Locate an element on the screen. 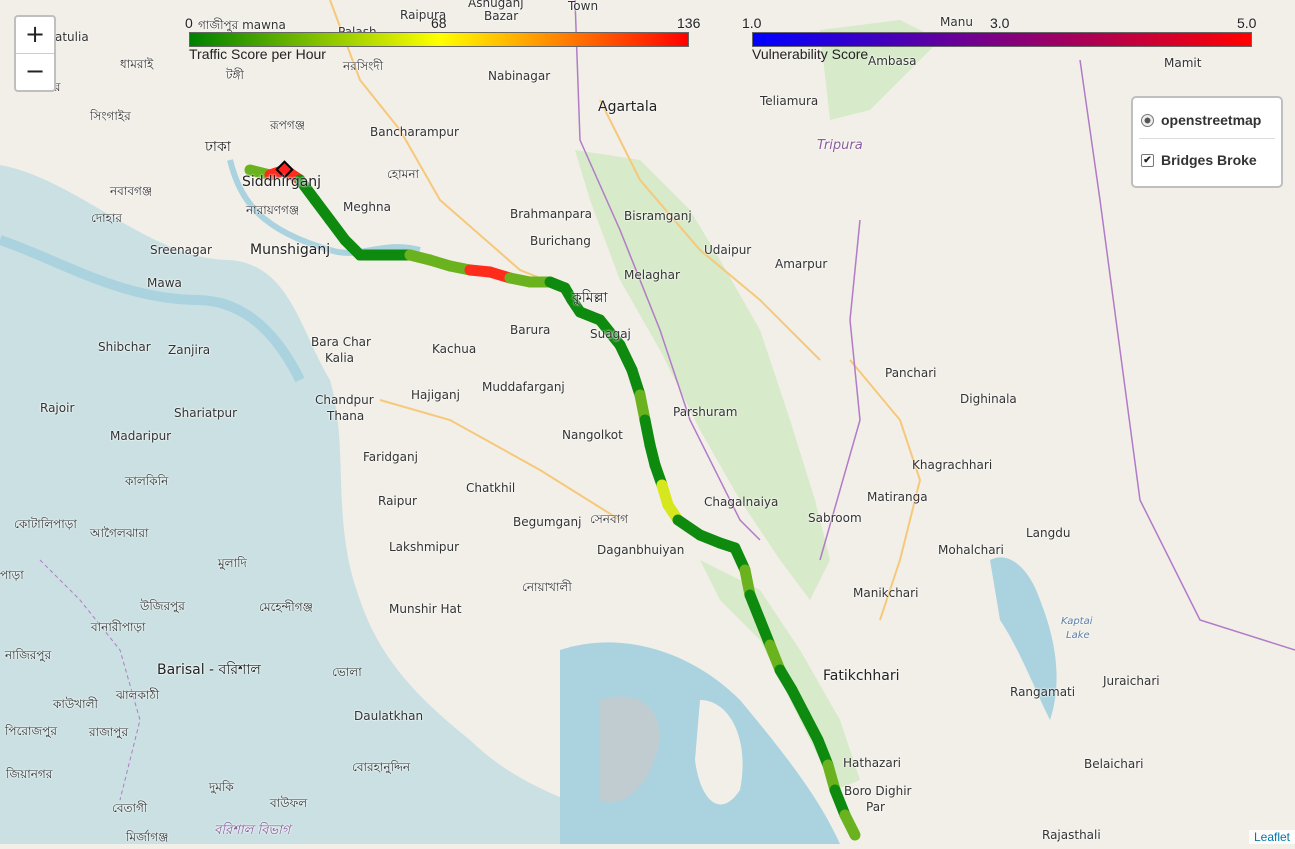 The height and width of the screenshot is (849, 1295). place-label: পিরোজপুর is located at coordinates (31, 731).